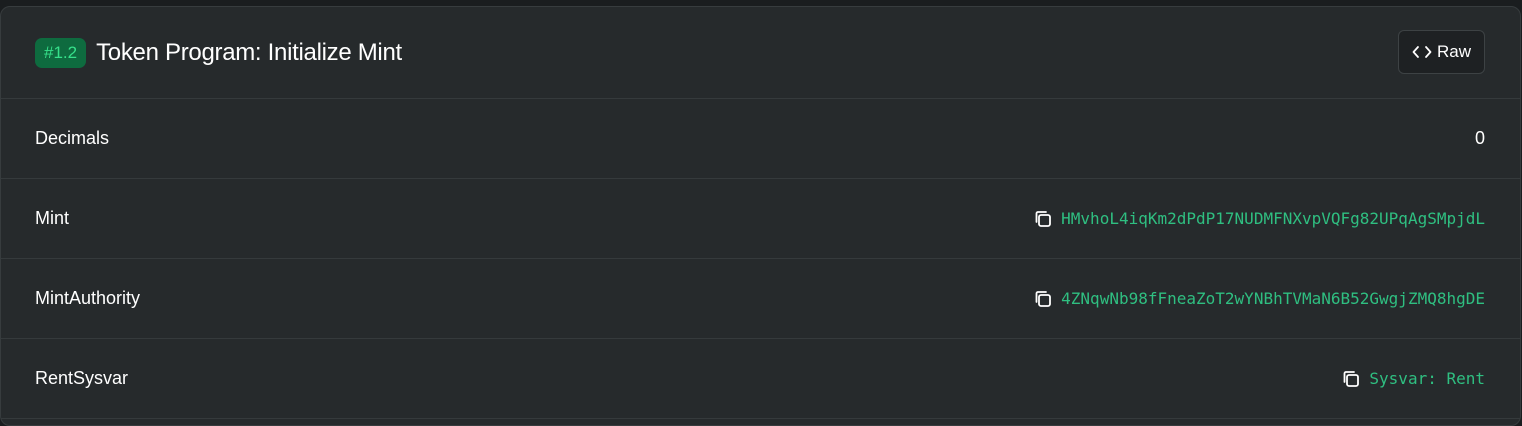 The width and height of the screenshot is (1522, 426). I want to click on raw-button: Raw, so click(1441, 51).